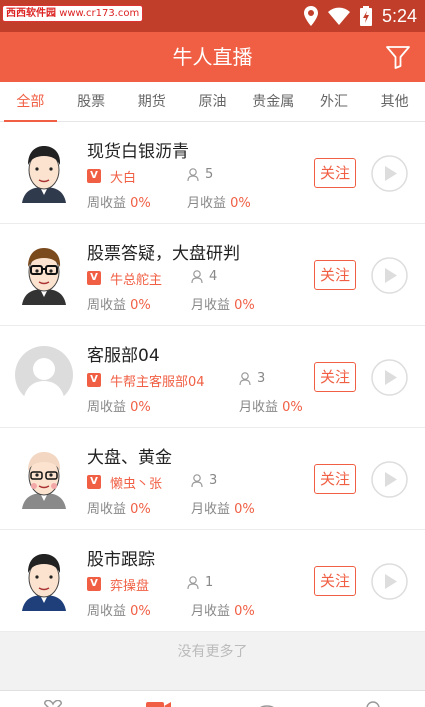 The height and width of the screenshot is (707, 425). I want to click on profile-nav-icon, so click(373, 703).